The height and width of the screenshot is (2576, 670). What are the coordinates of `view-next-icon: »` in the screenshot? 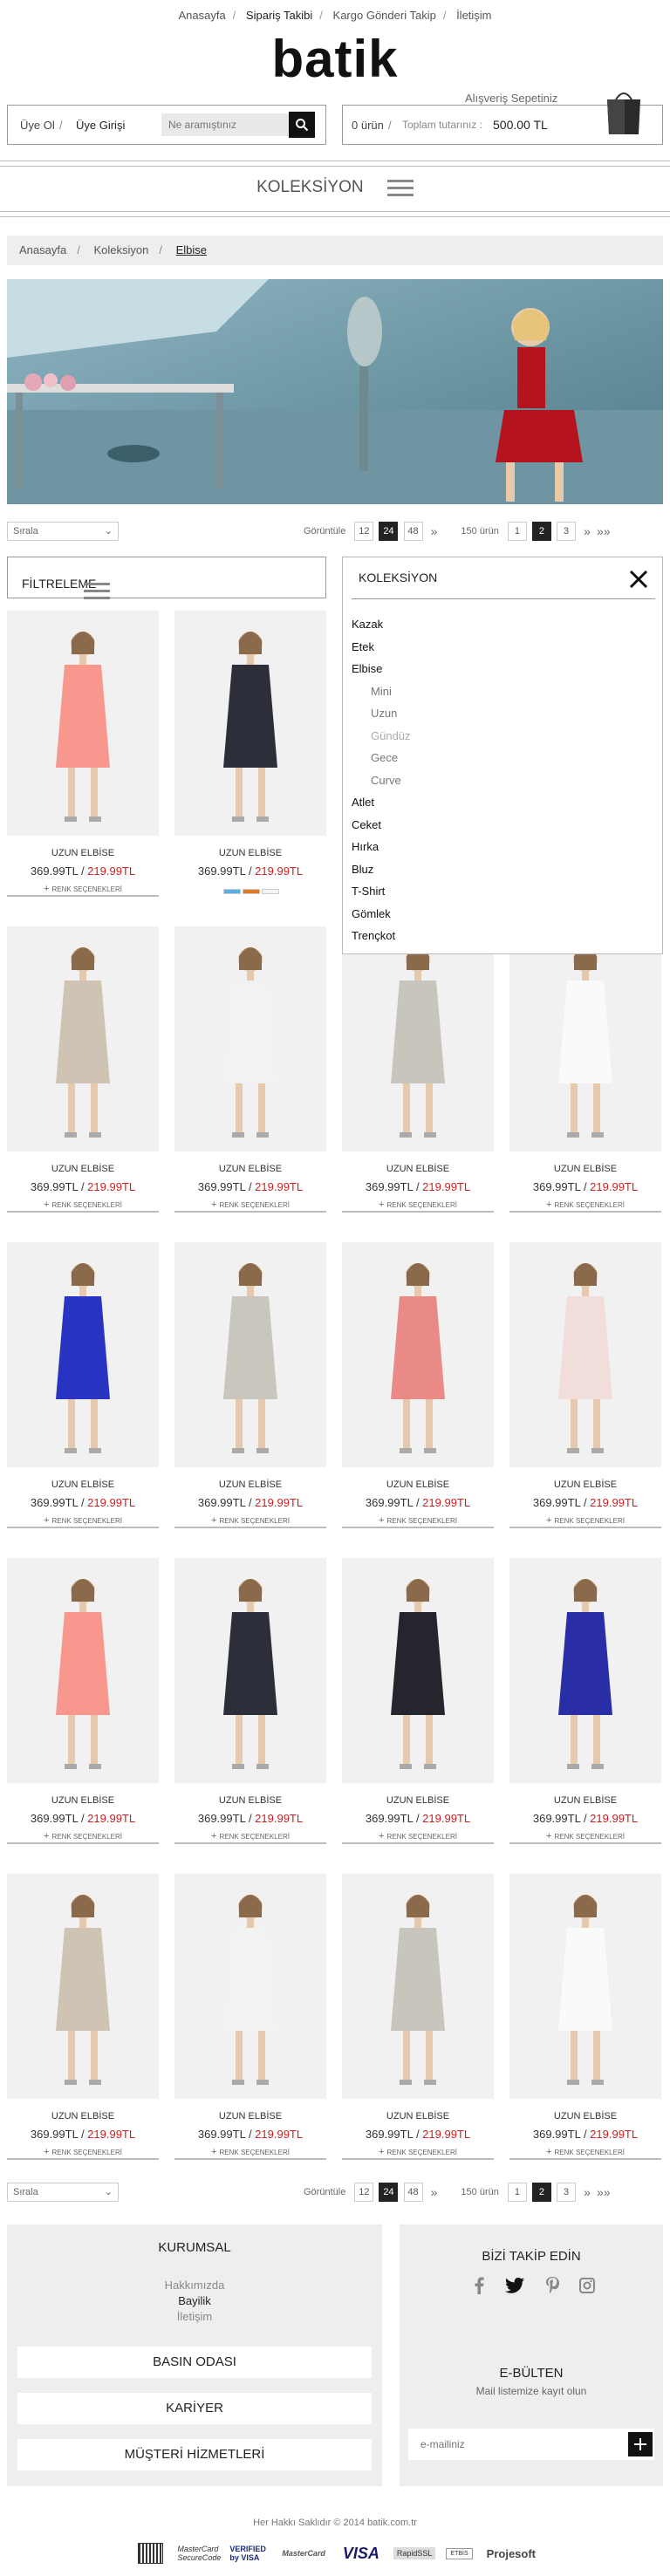 It's located at (435, 2192).